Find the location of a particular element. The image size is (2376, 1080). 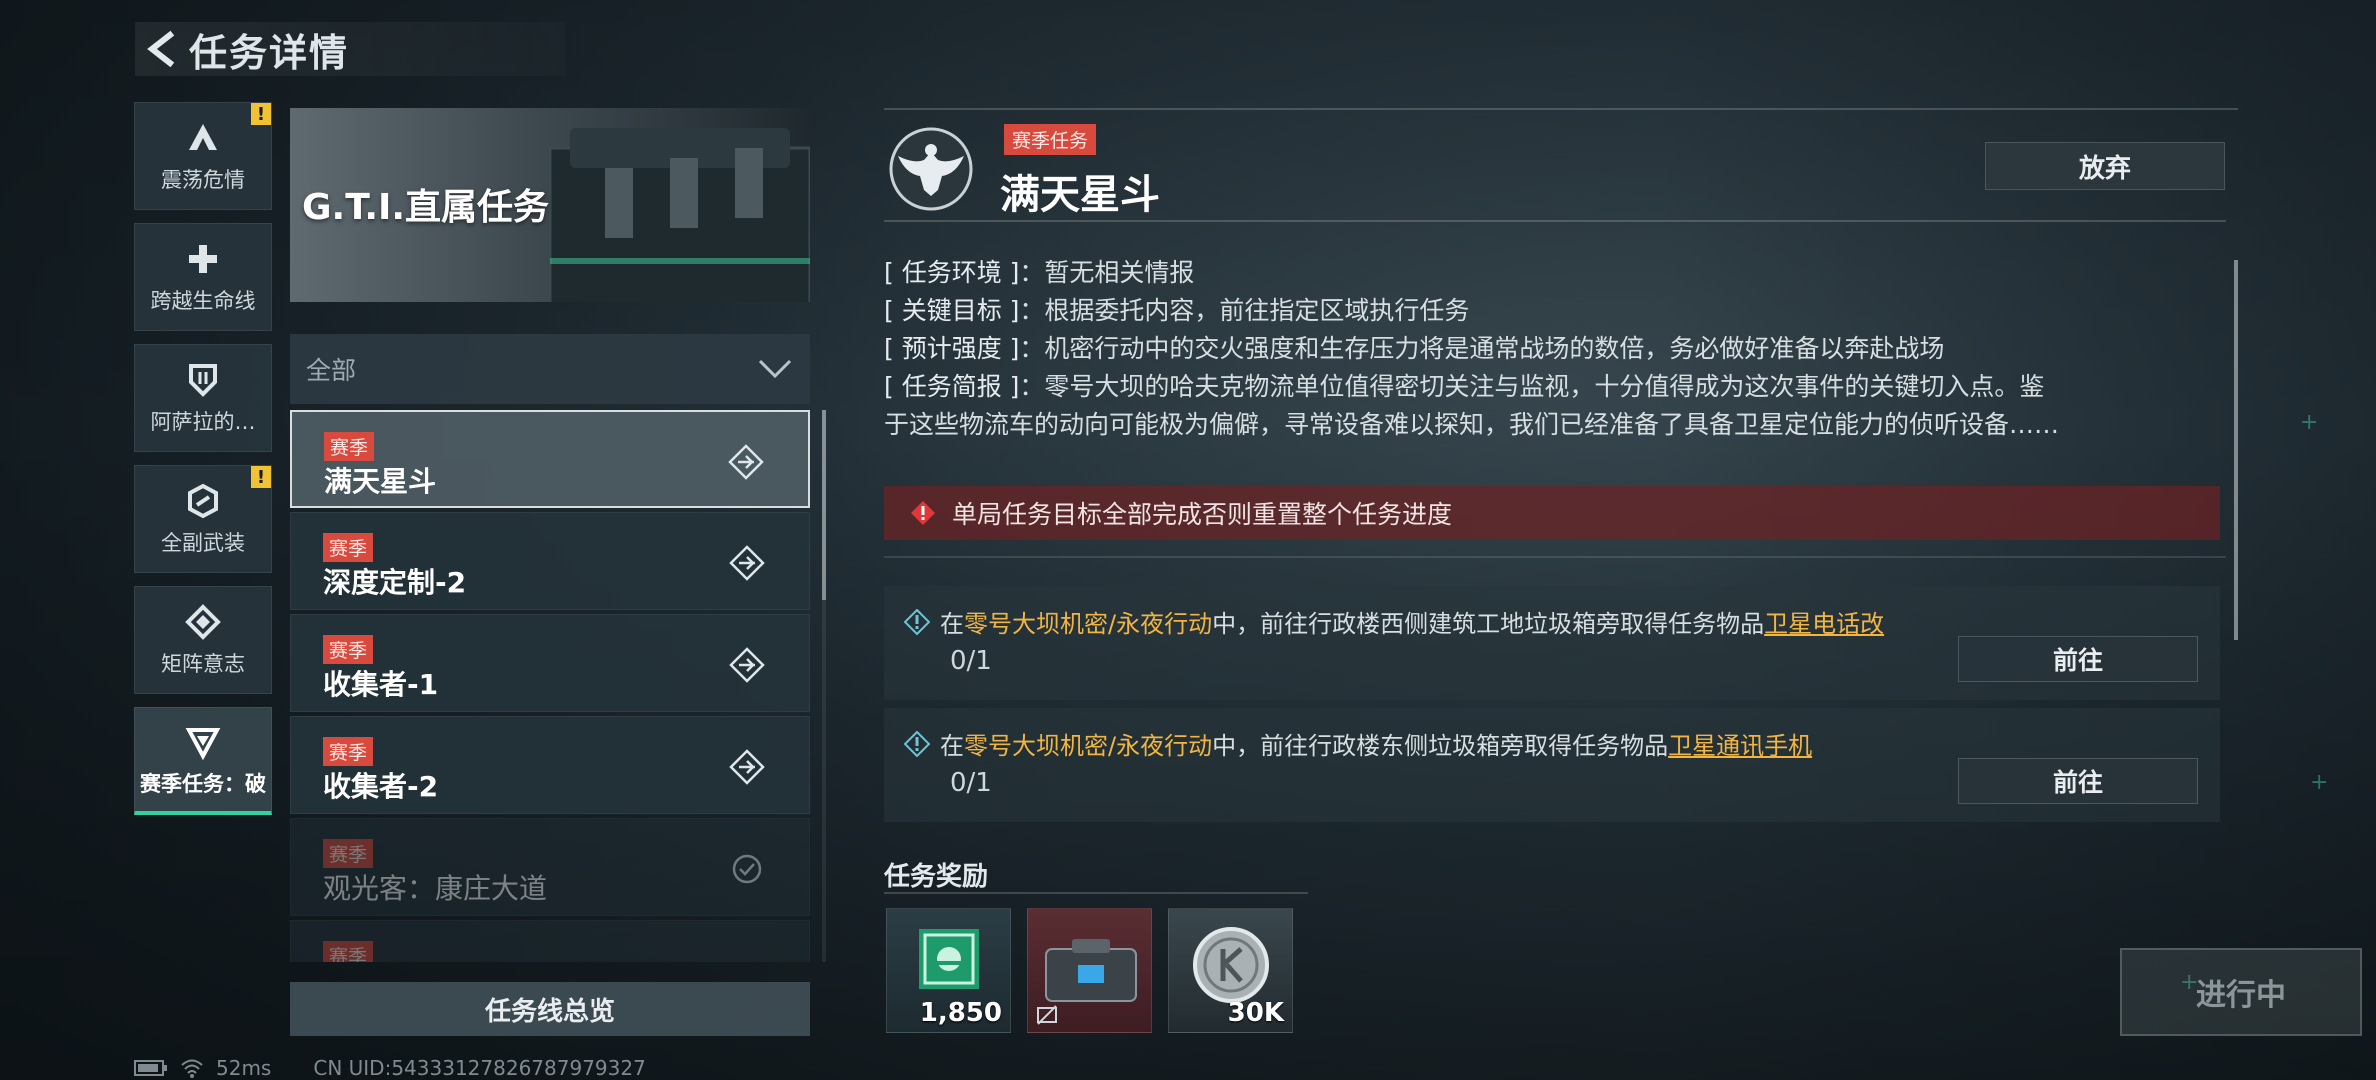

task-line-banner: G.T.I.直属任务 is located at coordinates (550, 205).